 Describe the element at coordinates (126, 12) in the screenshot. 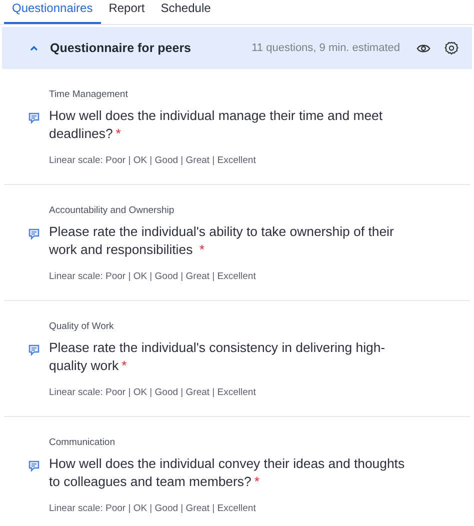

I see `tab: Report` at that location.